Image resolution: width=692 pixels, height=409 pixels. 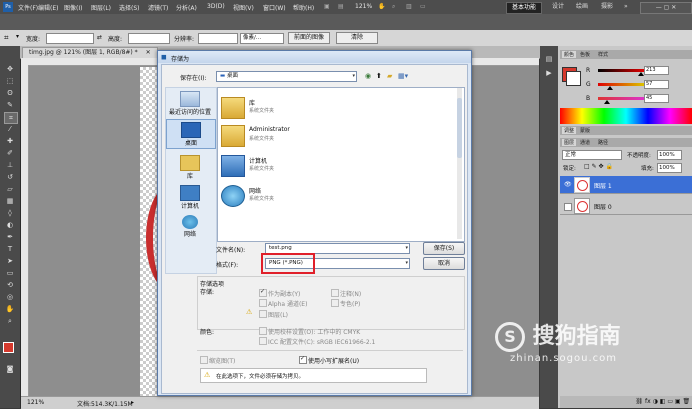 What do you see at coordinates (459, 163) in the screenshot?
I see `file-list-scrollbar` at bounding box center [459, 163].